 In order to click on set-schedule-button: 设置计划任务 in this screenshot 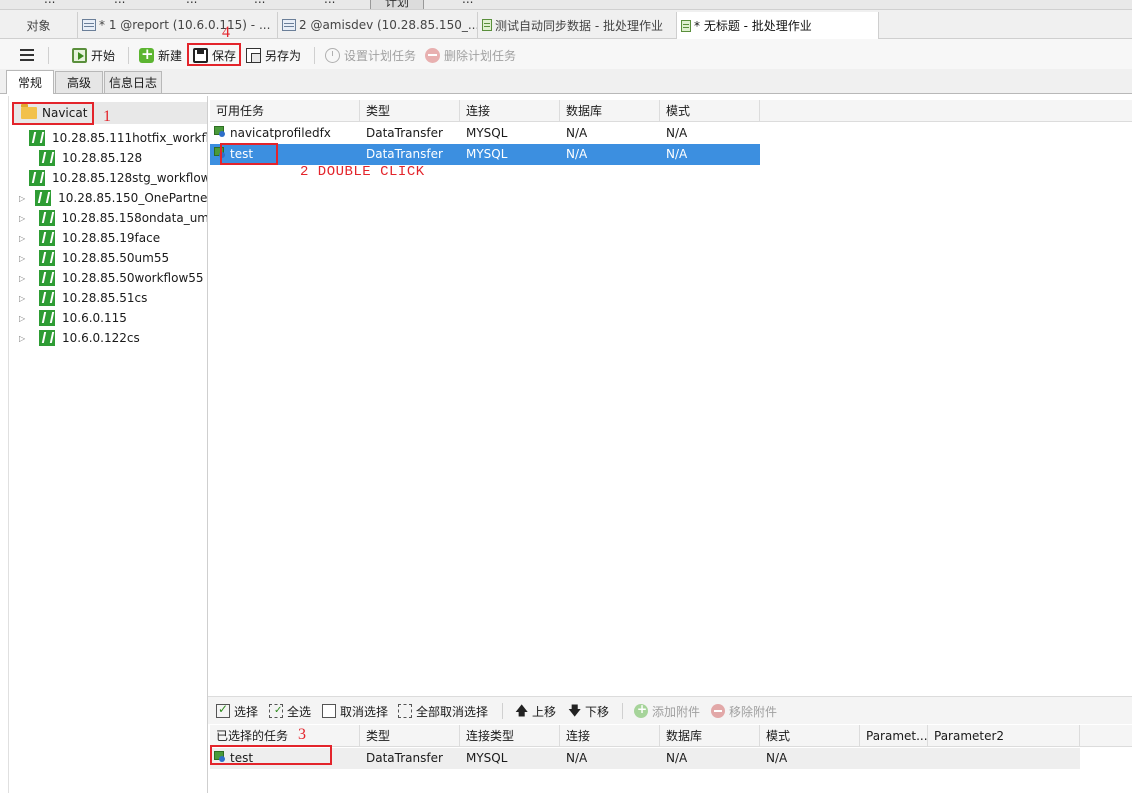, I will do `click(370, 55)`.